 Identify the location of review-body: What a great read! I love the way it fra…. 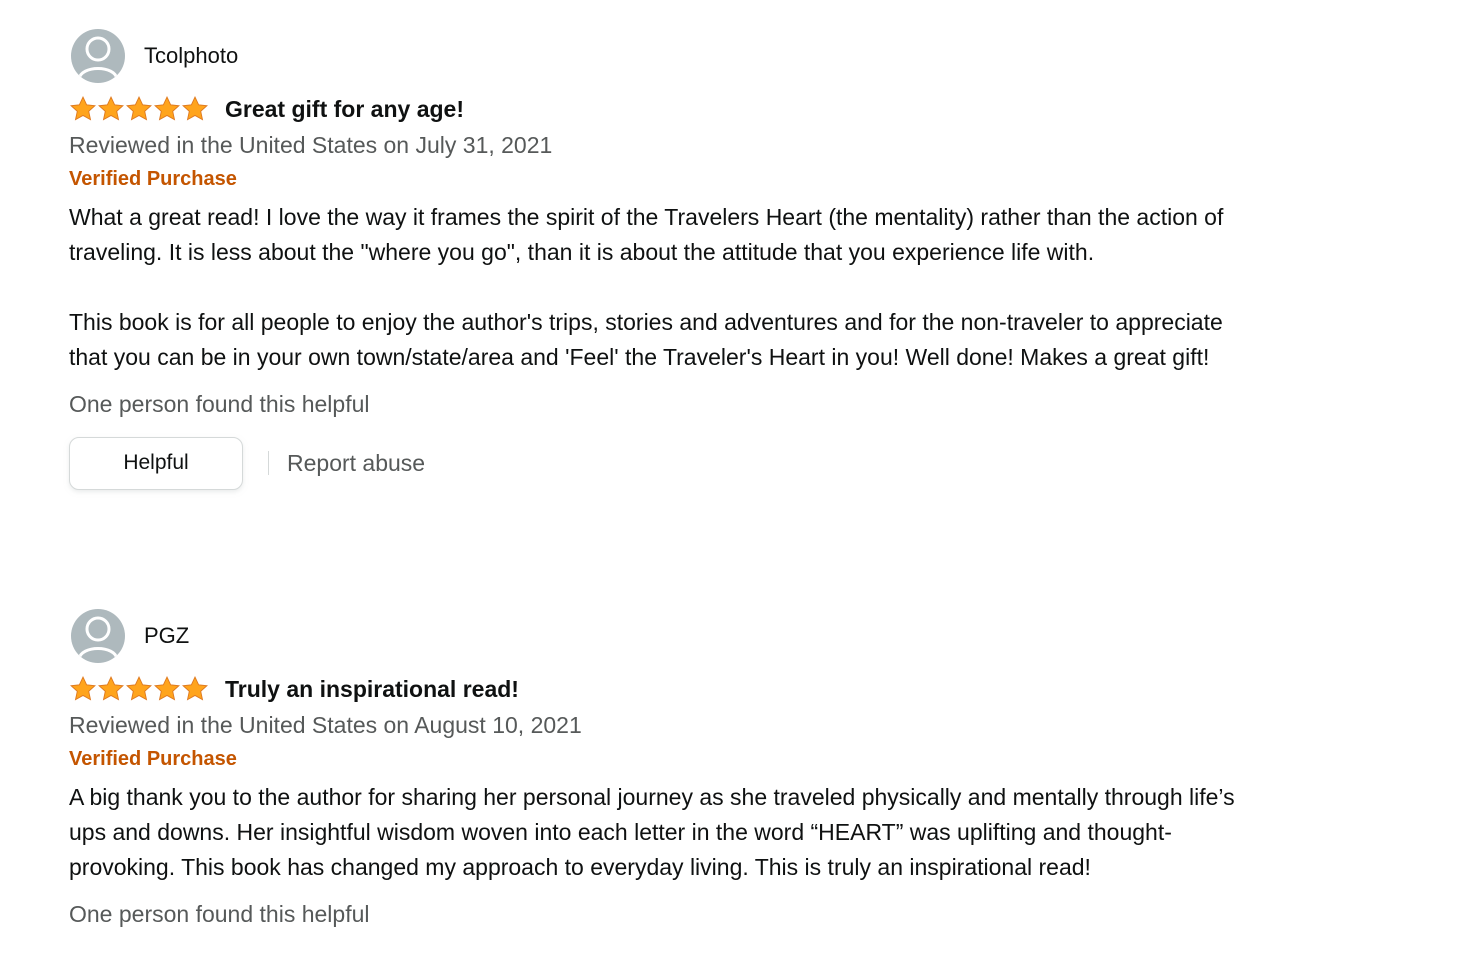
(664, 287).